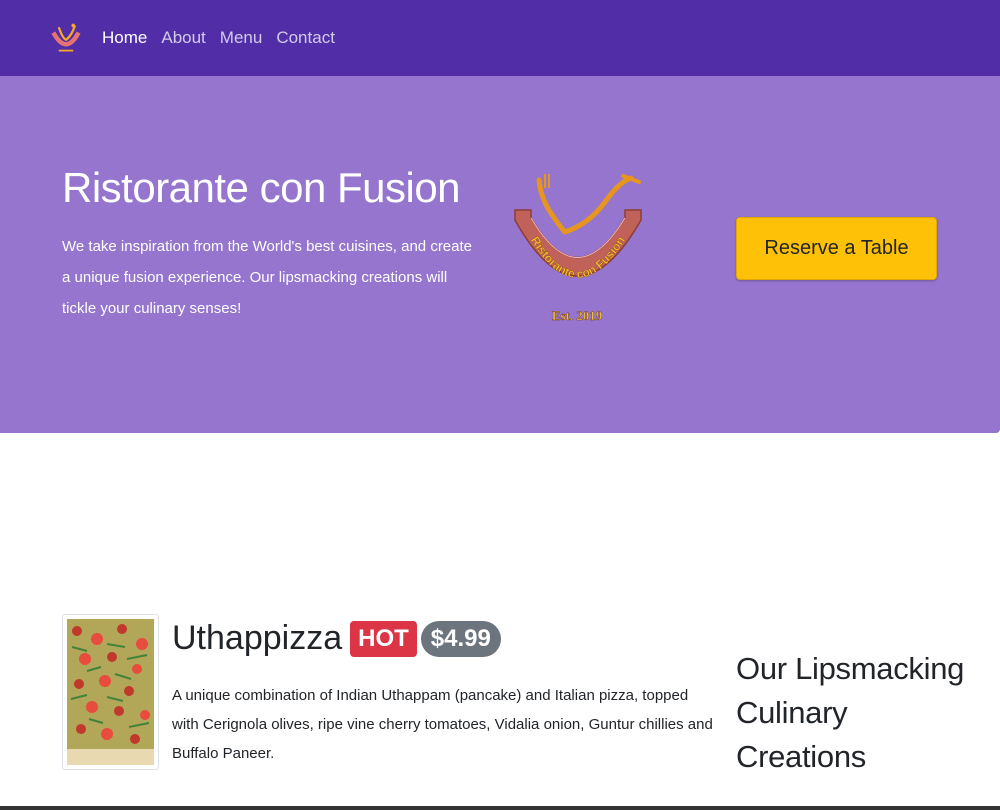  I want to click on navbar: Home About Menu Contact, so click(500, 38).